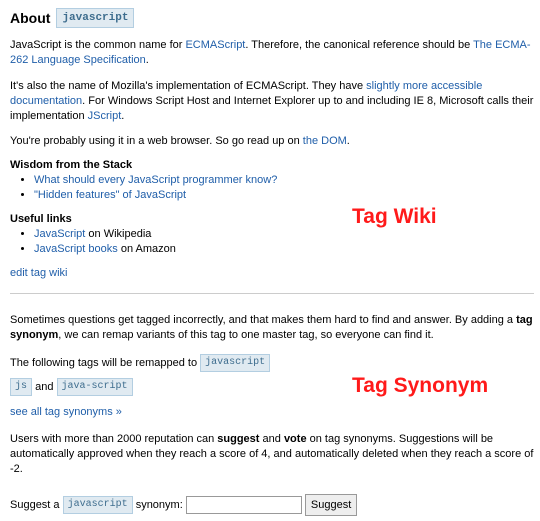 The image size is (540, 521). Describe the element at coordinates (159, 505) in the screenshot. I see `synonym-label: synonym:` at that location.